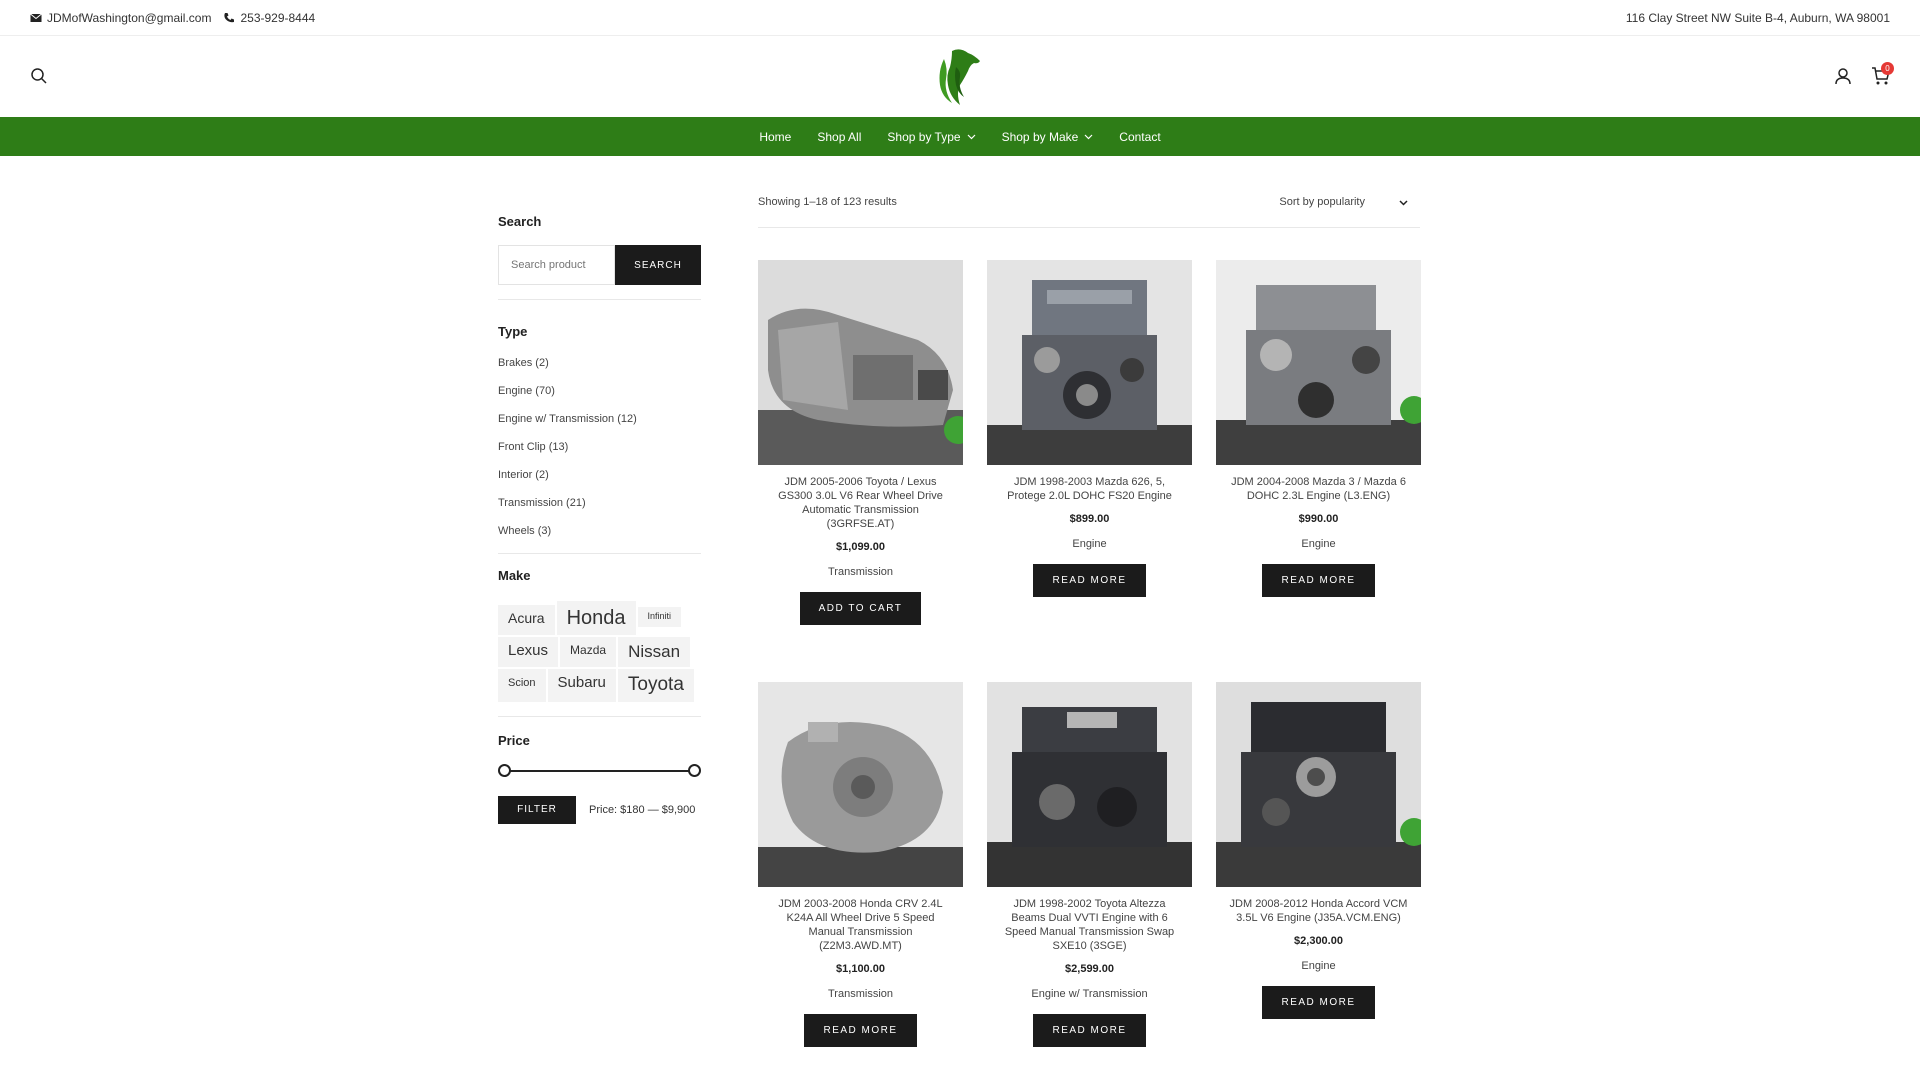 The image size is (1920, 1080). I want to click on nav-home-label: Home, so click(775, 136).